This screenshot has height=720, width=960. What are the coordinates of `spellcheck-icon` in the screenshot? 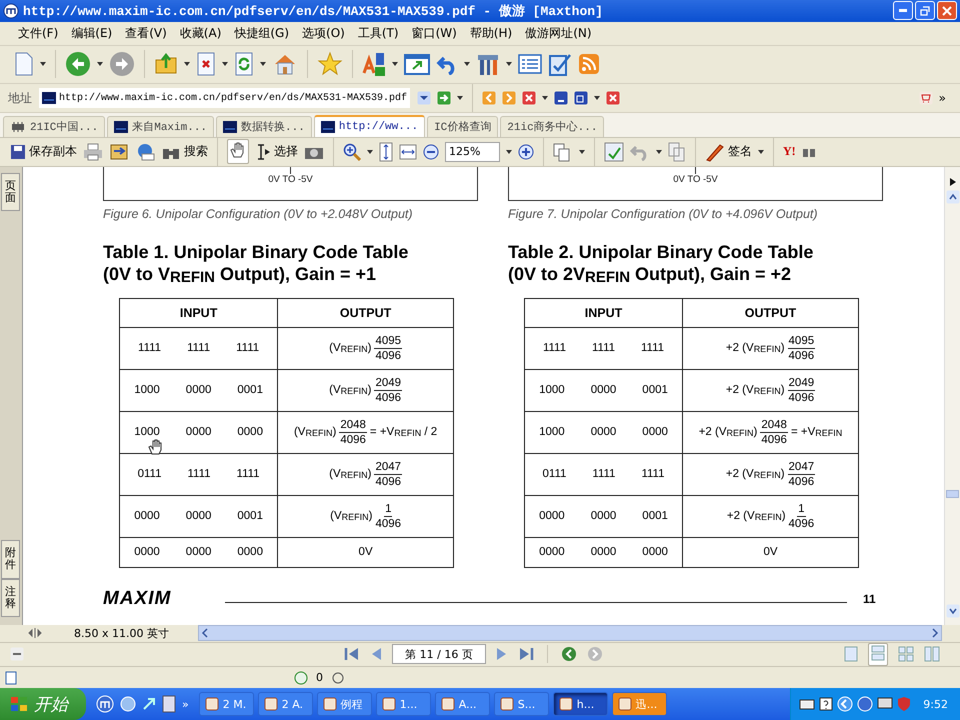 It's located at (614, 152).